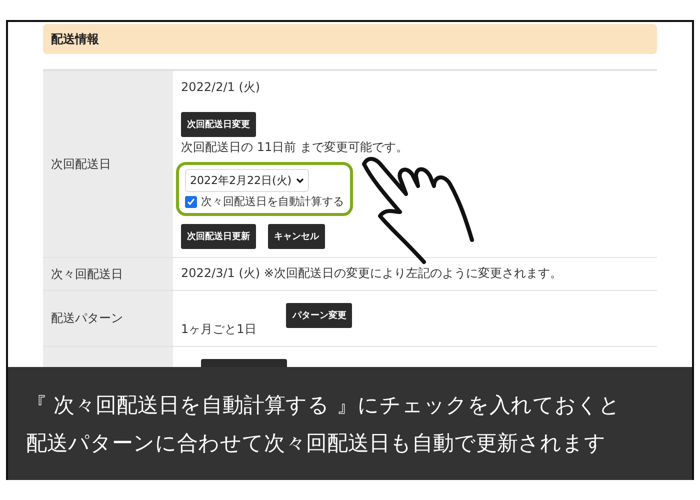 This screenshot has width=700, height=500. Describe the element at coordinates (294, 147) in the screenshot. I see `note-text: 次回配送日の 11日前 まで変更可能です。` at that location.